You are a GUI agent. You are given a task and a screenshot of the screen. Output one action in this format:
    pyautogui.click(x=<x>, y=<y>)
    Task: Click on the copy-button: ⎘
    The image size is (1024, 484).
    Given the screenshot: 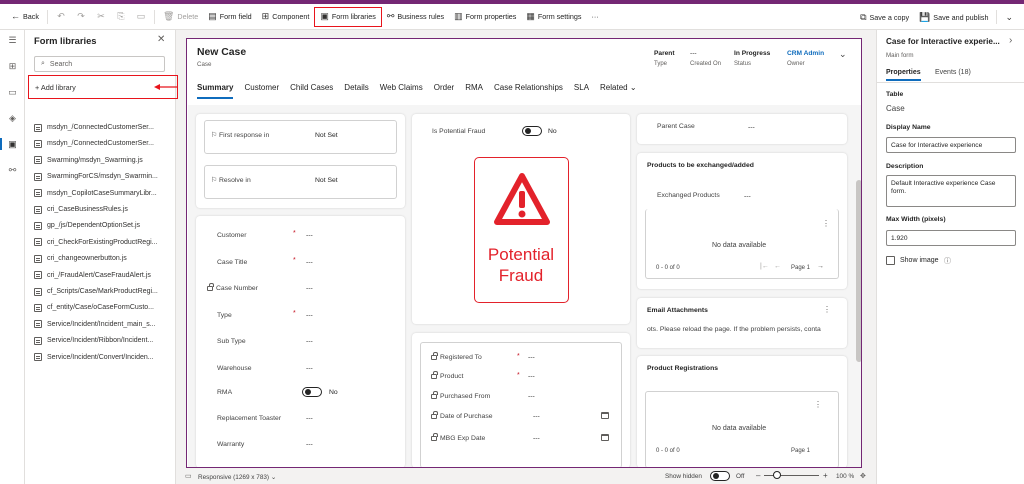 What is the action you would take?
    pyautogui.click(x=121, y=17)
    